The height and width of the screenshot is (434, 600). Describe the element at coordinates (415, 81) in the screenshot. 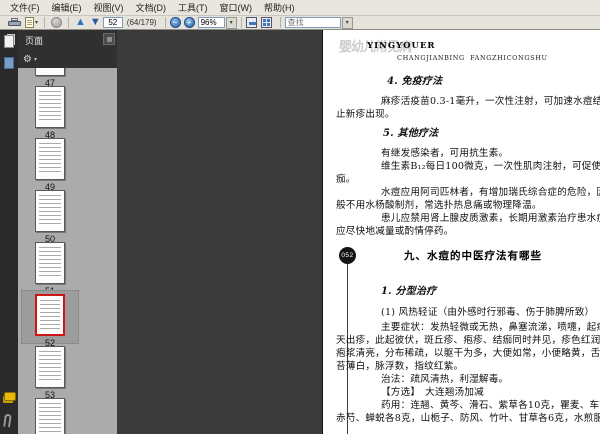

I see `page-text-line: 4. 免疫疗法` at that location.